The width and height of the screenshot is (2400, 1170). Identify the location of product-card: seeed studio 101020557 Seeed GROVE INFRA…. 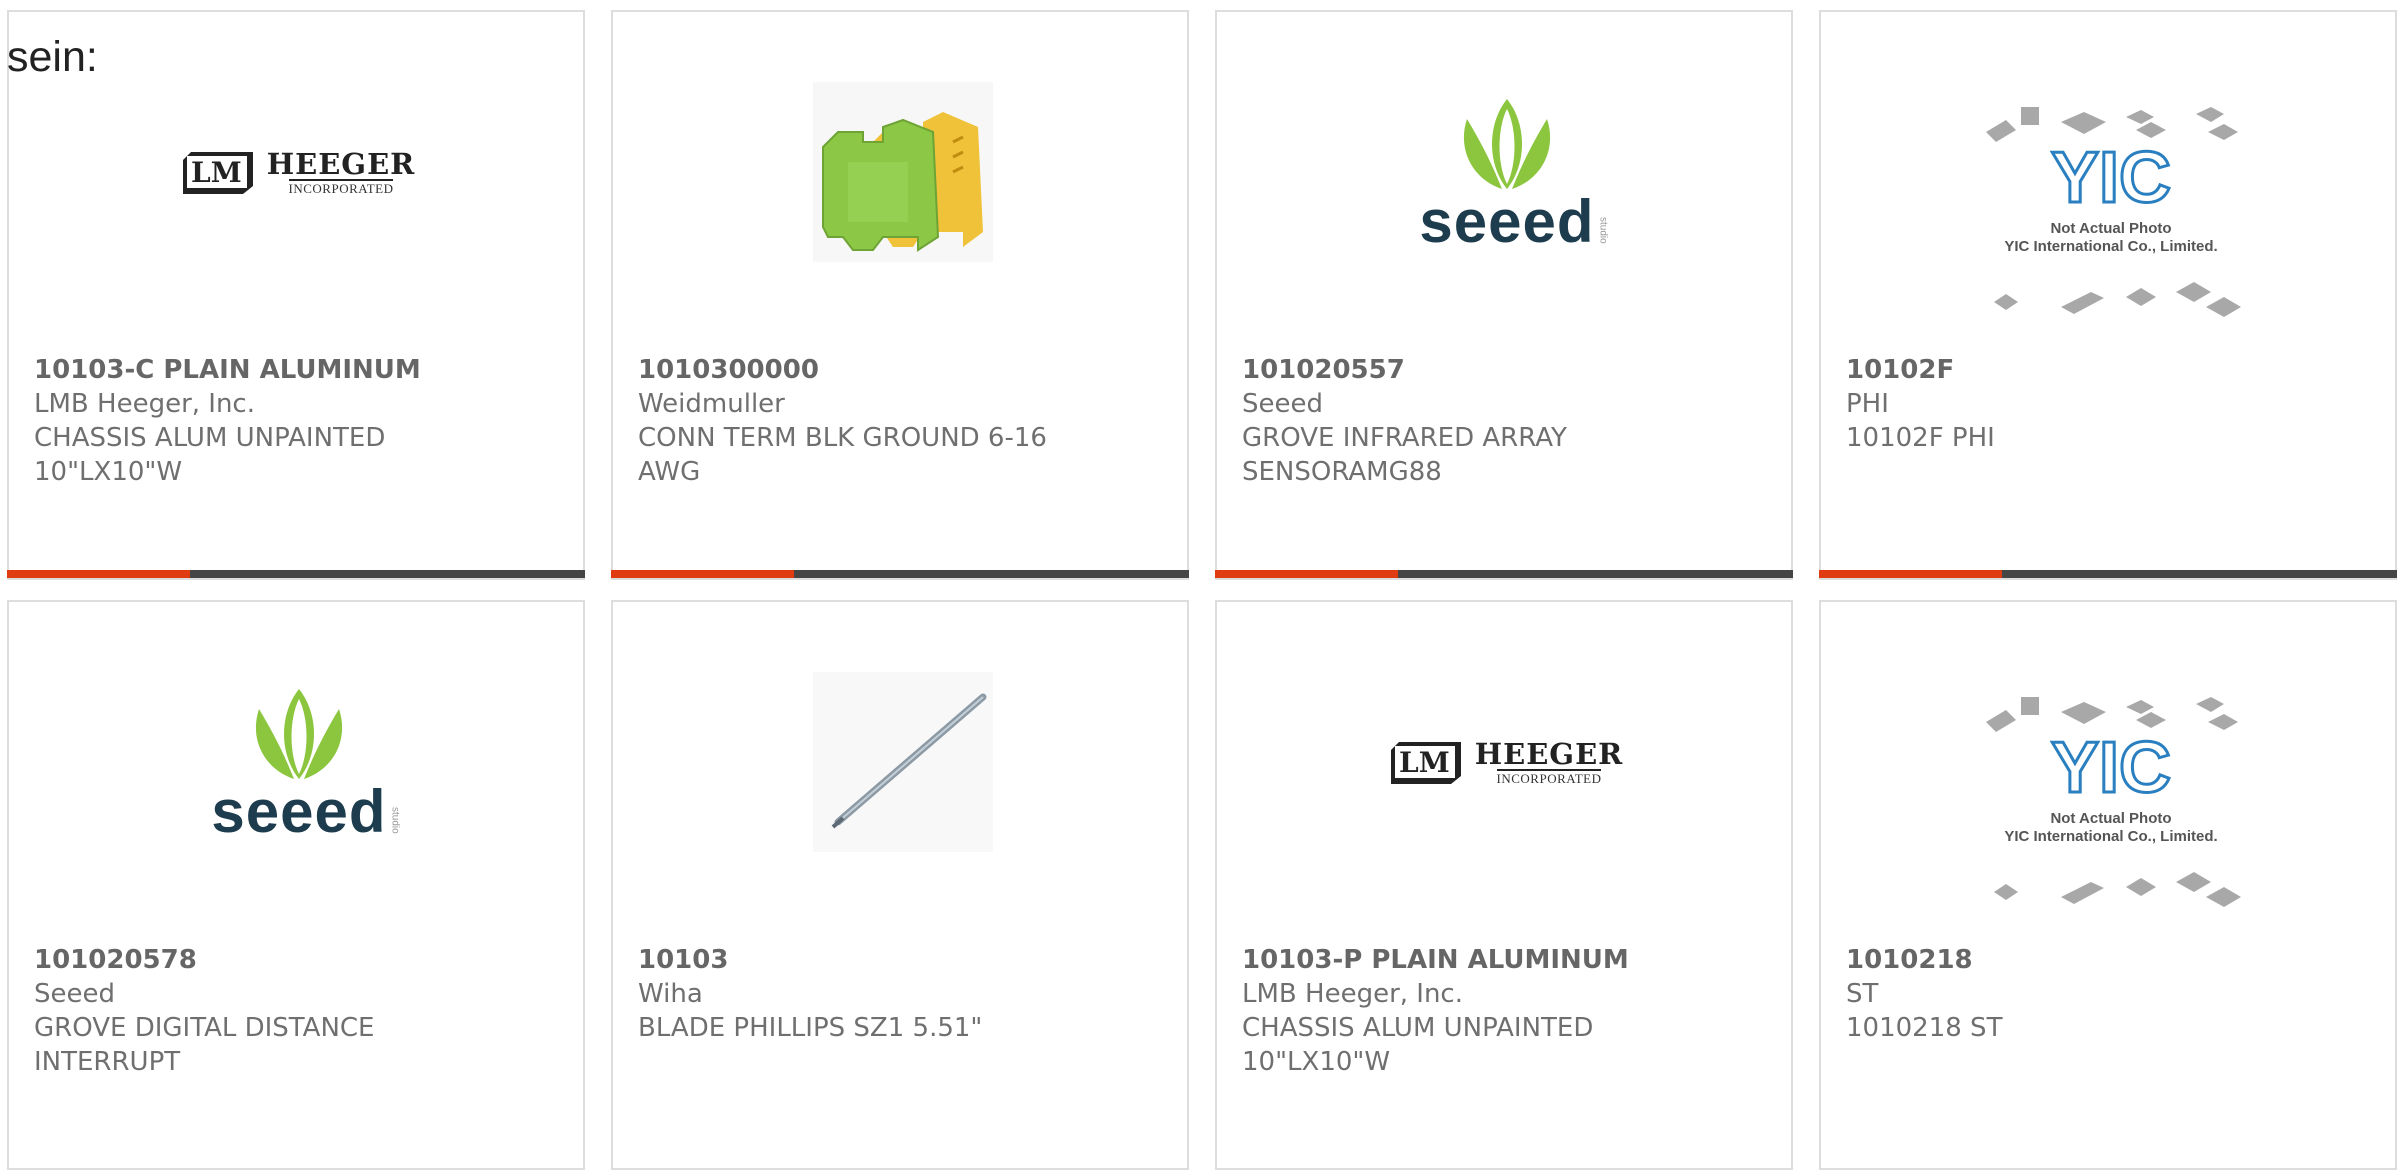
(1504, 295).